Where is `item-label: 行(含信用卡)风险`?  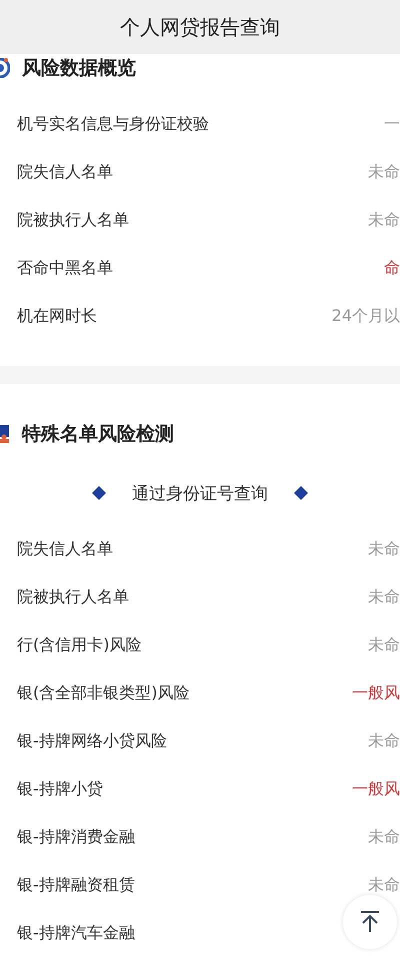 item-label: 行(含信用卡)风险 is located at coordinates (79, 645).